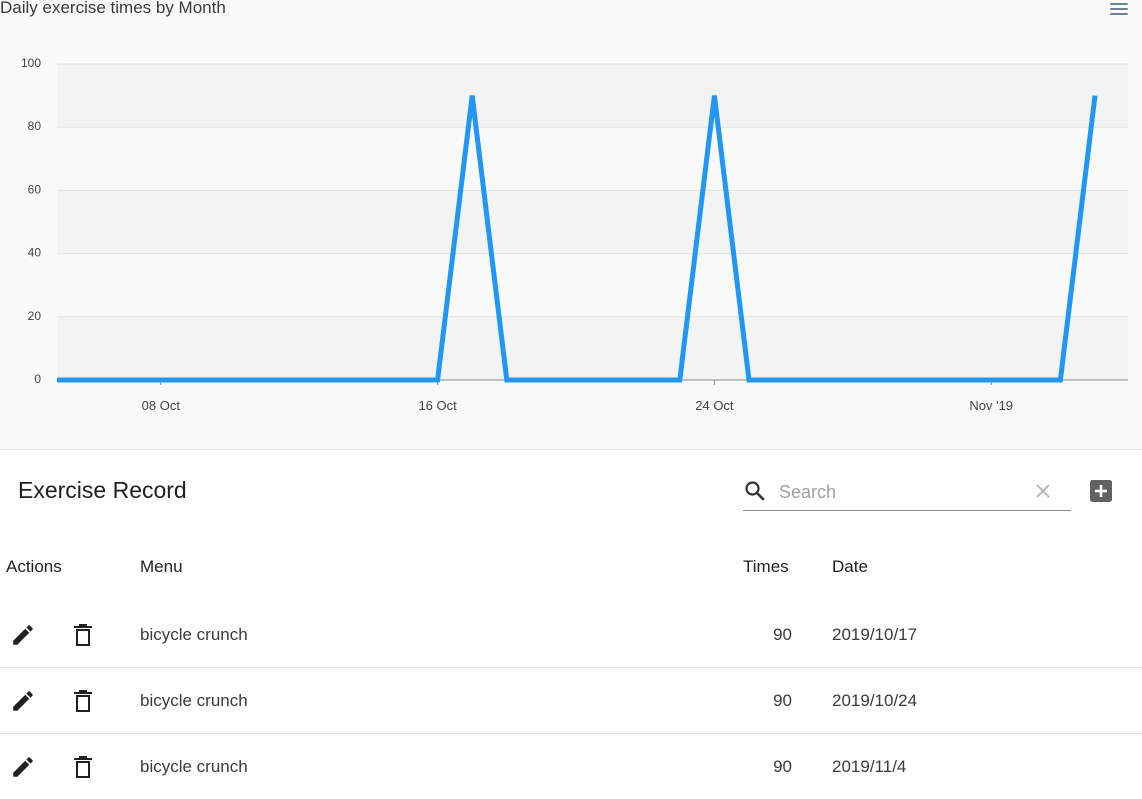  I want to click on close-icon, so click(1043, 491).